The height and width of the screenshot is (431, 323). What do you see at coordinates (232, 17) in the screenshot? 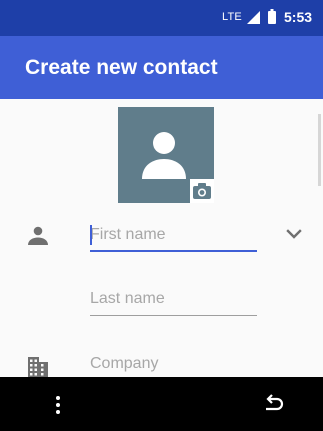
I see `network-type-label: LTE` at bounding box center [232, 17].